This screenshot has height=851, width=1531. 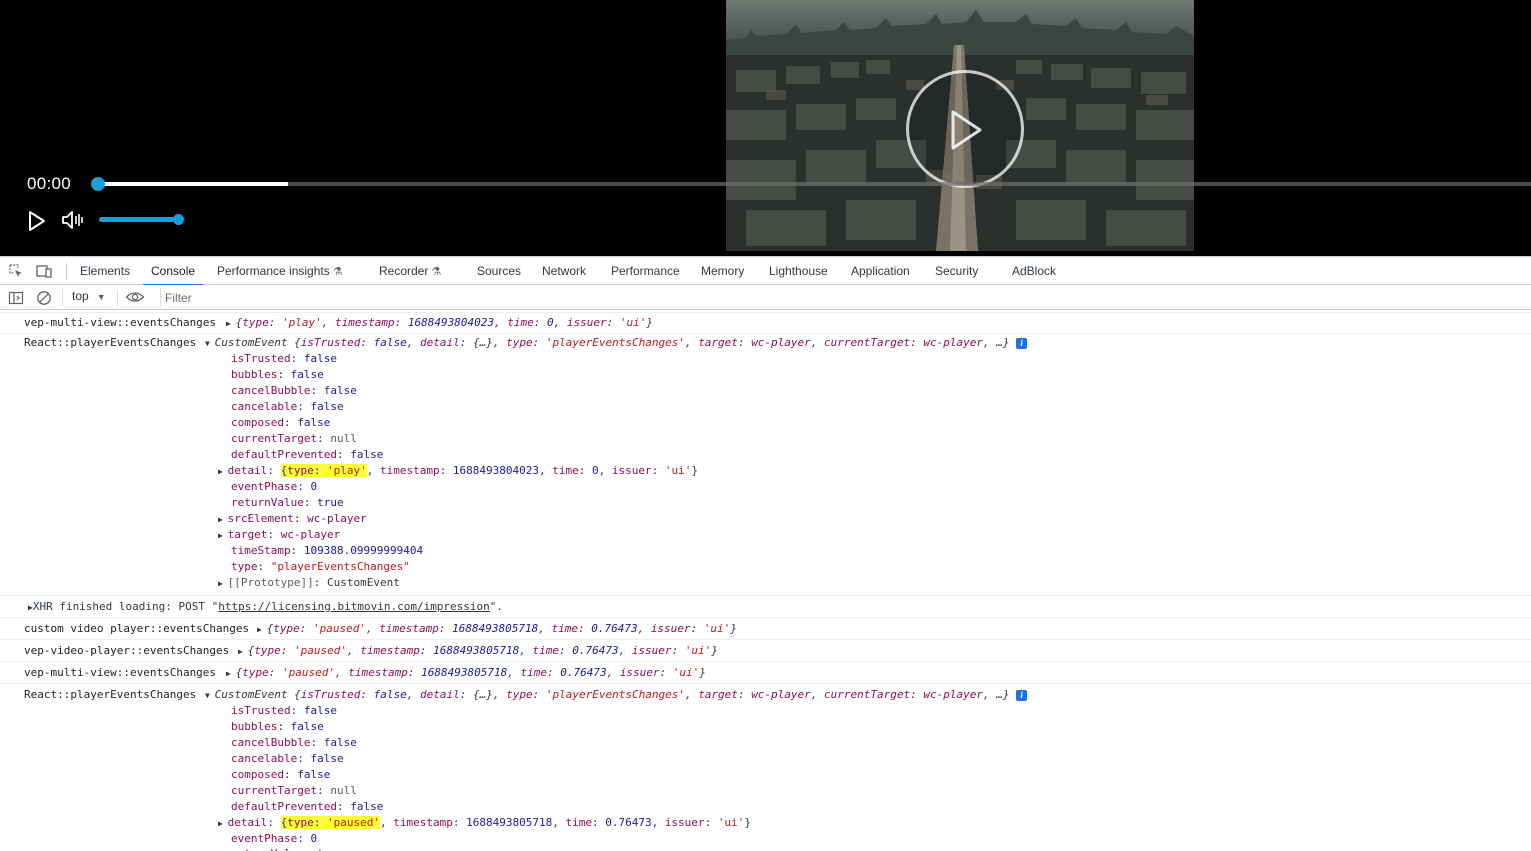 I want to click on prop-row: cancelBubble: false, so click(x=294, y=742).